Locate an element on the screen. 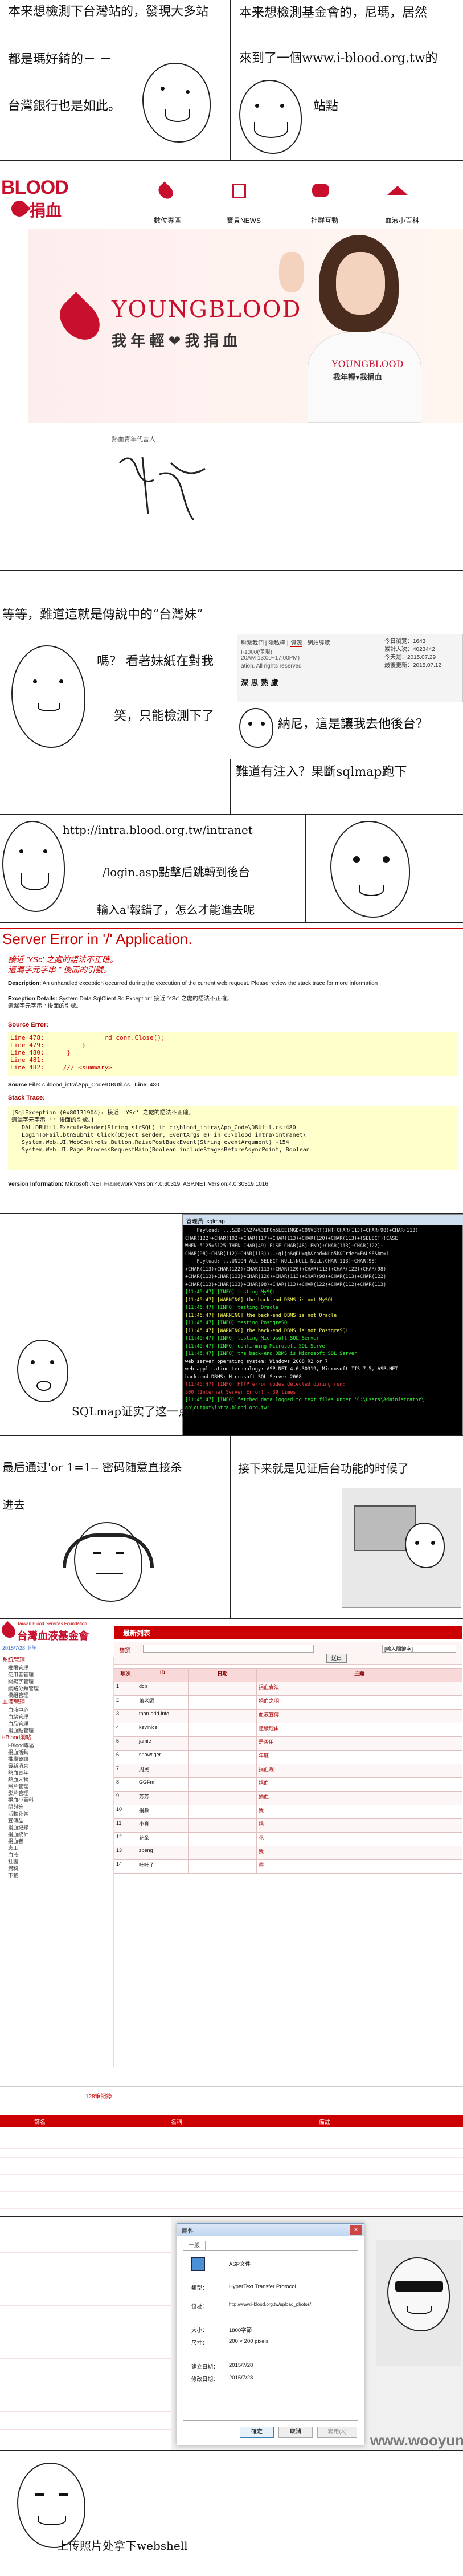 The image size is (463, 2576). table-cell-subj: 血液宣傳 is located at coordinates (359, 1716).